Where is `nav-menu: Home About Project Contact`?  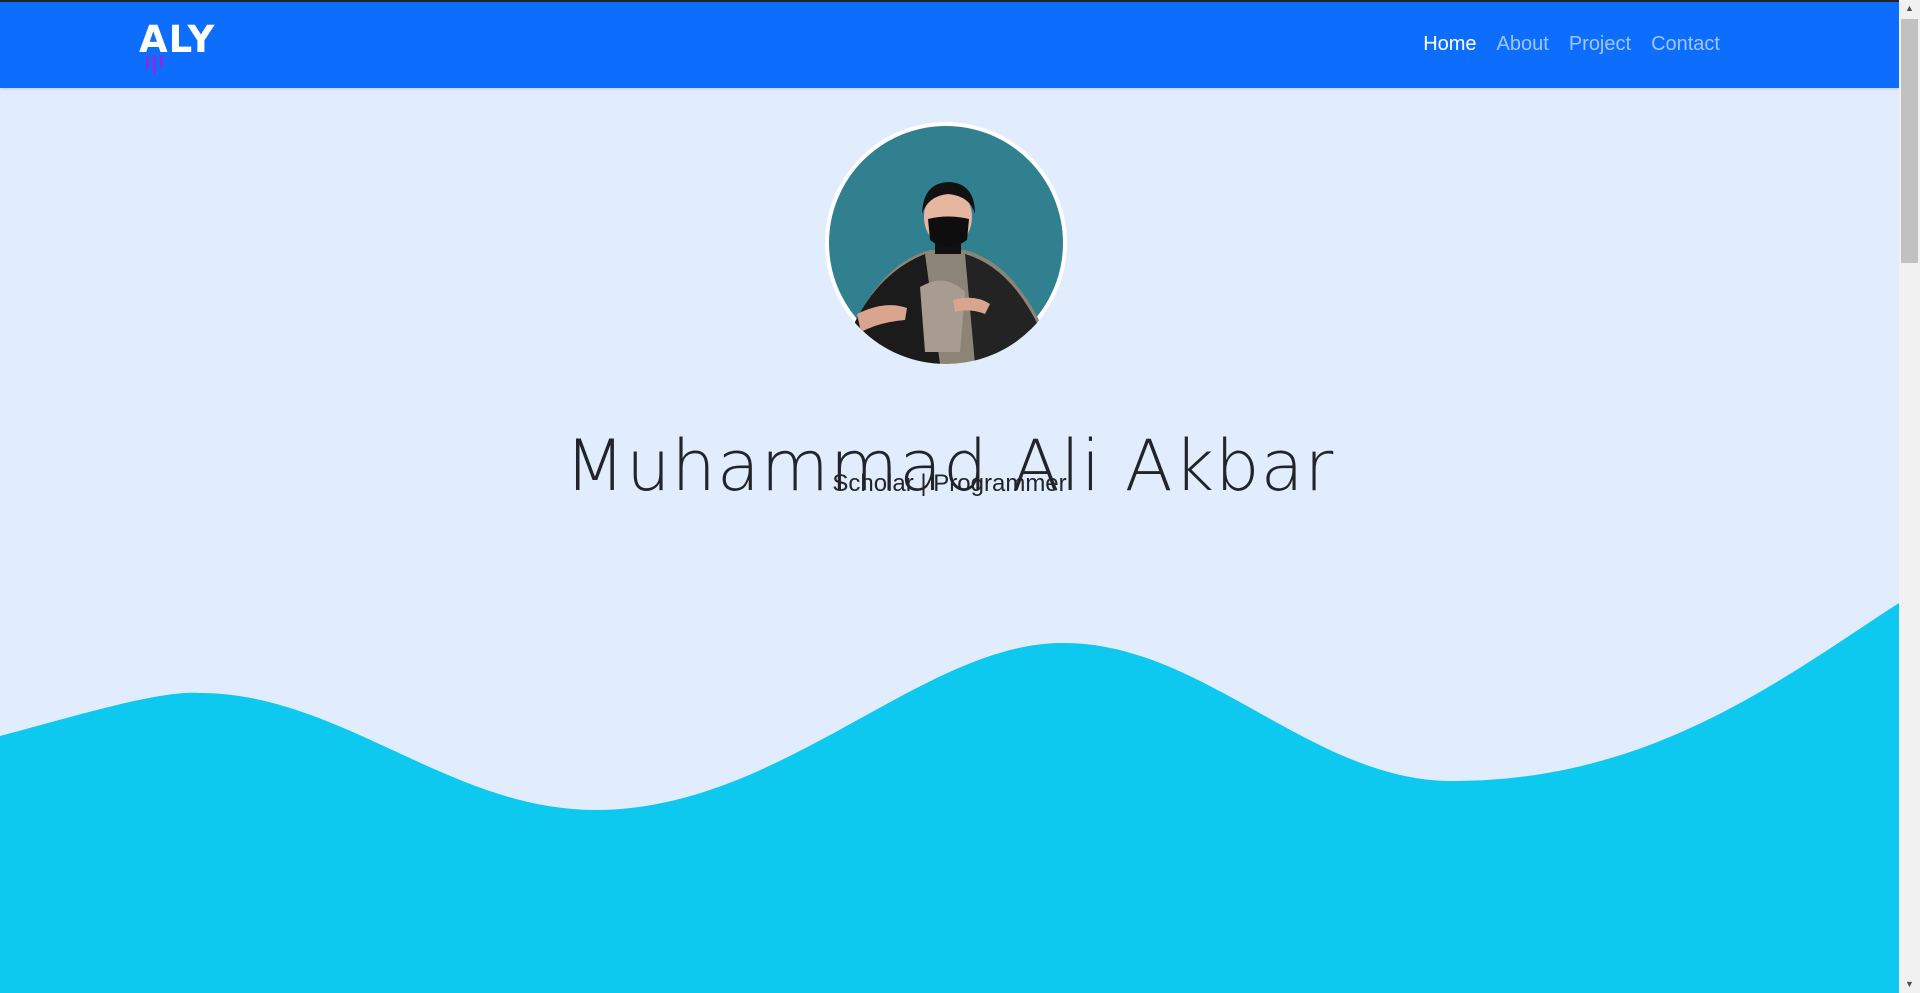 nav-menu: Home About Project Contact is located at coordinates (1571, 44).